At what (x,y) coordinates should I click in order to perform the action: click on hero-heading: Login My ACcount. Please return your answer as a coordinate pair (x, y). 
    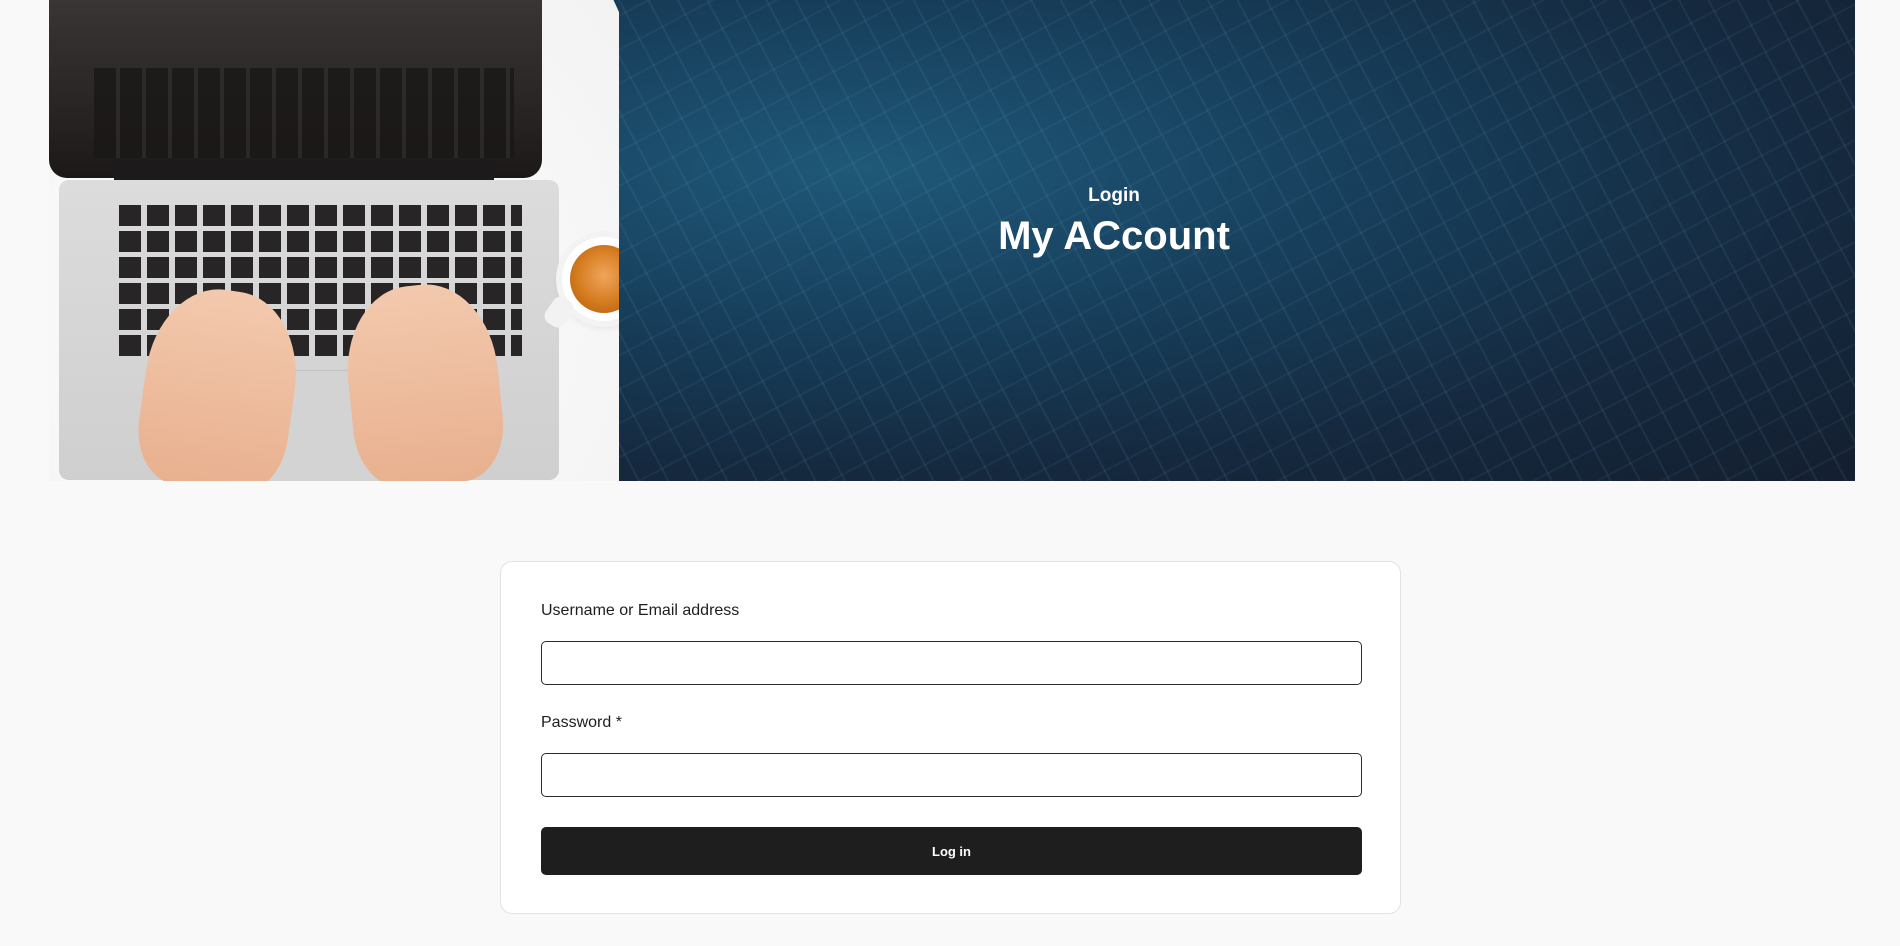
    Looking at the image, I should click on (1114, 222).